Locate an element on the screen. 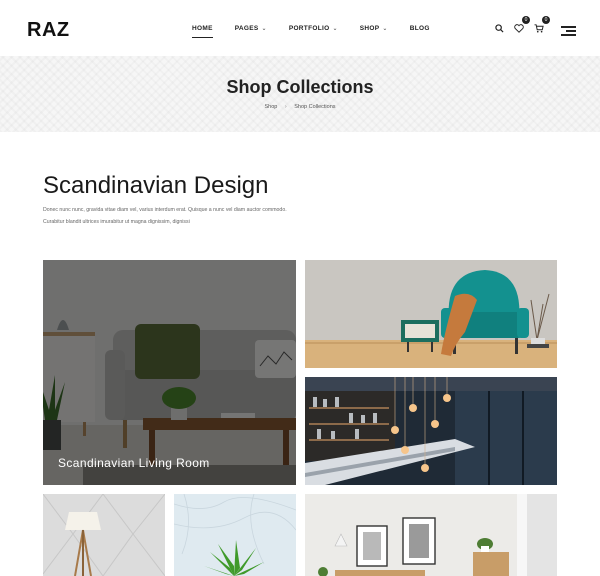 The width and height of the screenshot is (600, 576). nav-item-home: HOME is located at coordinates (202, 31).